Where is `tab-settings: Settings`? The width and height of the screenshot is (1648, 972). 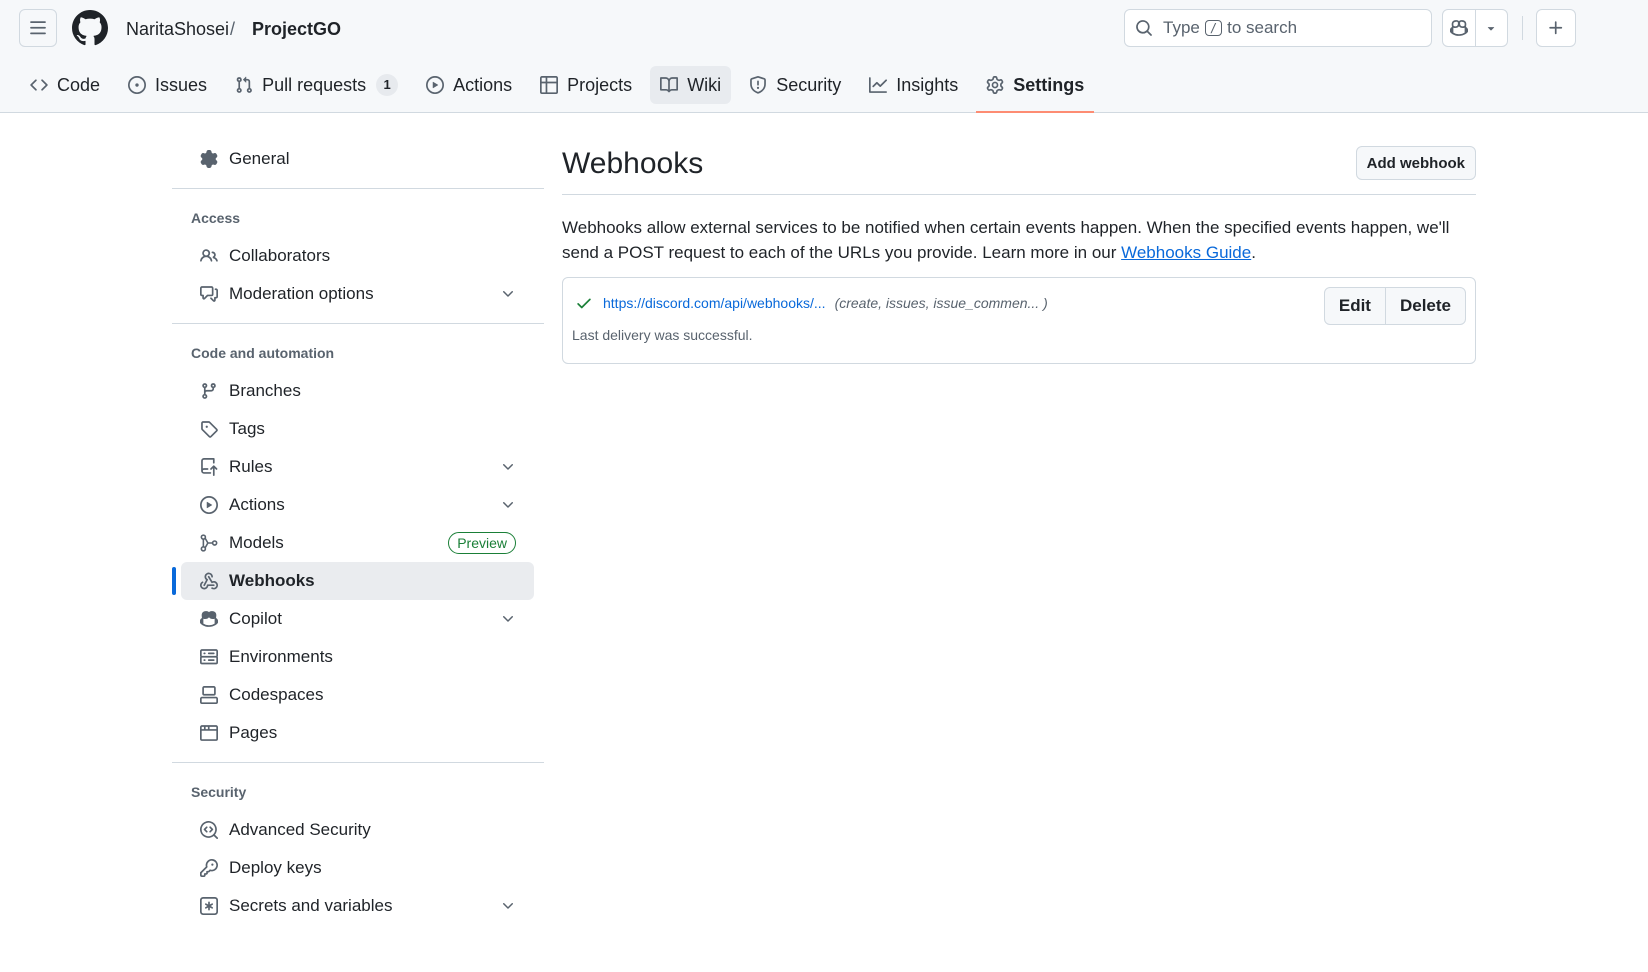
tab-settings: Settings is located at coordinates (1035, 89).